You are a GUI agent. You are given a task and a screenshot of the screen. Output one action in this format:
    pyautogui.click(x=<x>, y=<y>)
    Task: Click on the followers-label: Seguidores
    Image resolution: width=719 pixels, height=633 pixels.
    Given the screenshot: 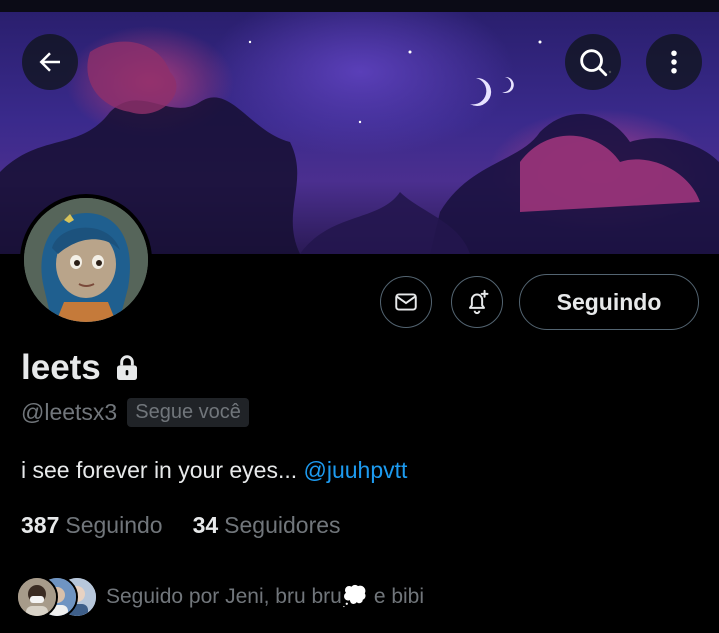 What is the action you would take?
    pyautogui.click(x=282, y=525)
    